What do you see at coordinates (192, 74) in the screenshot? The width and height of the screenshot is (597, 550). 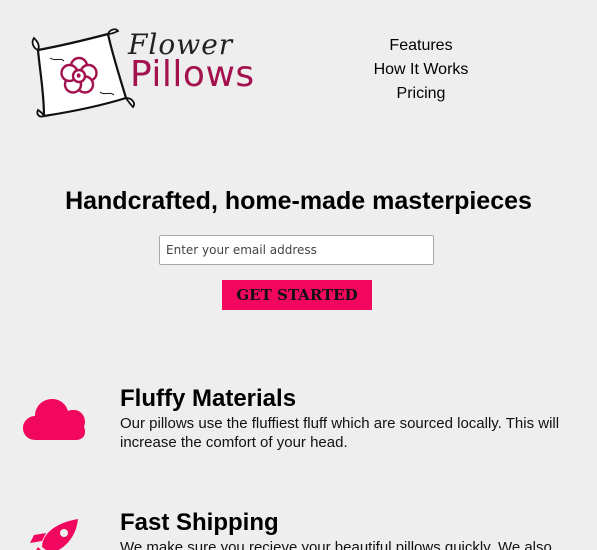 I see `brand-word-pillows: Pillows` at bounding box center [192, 74].